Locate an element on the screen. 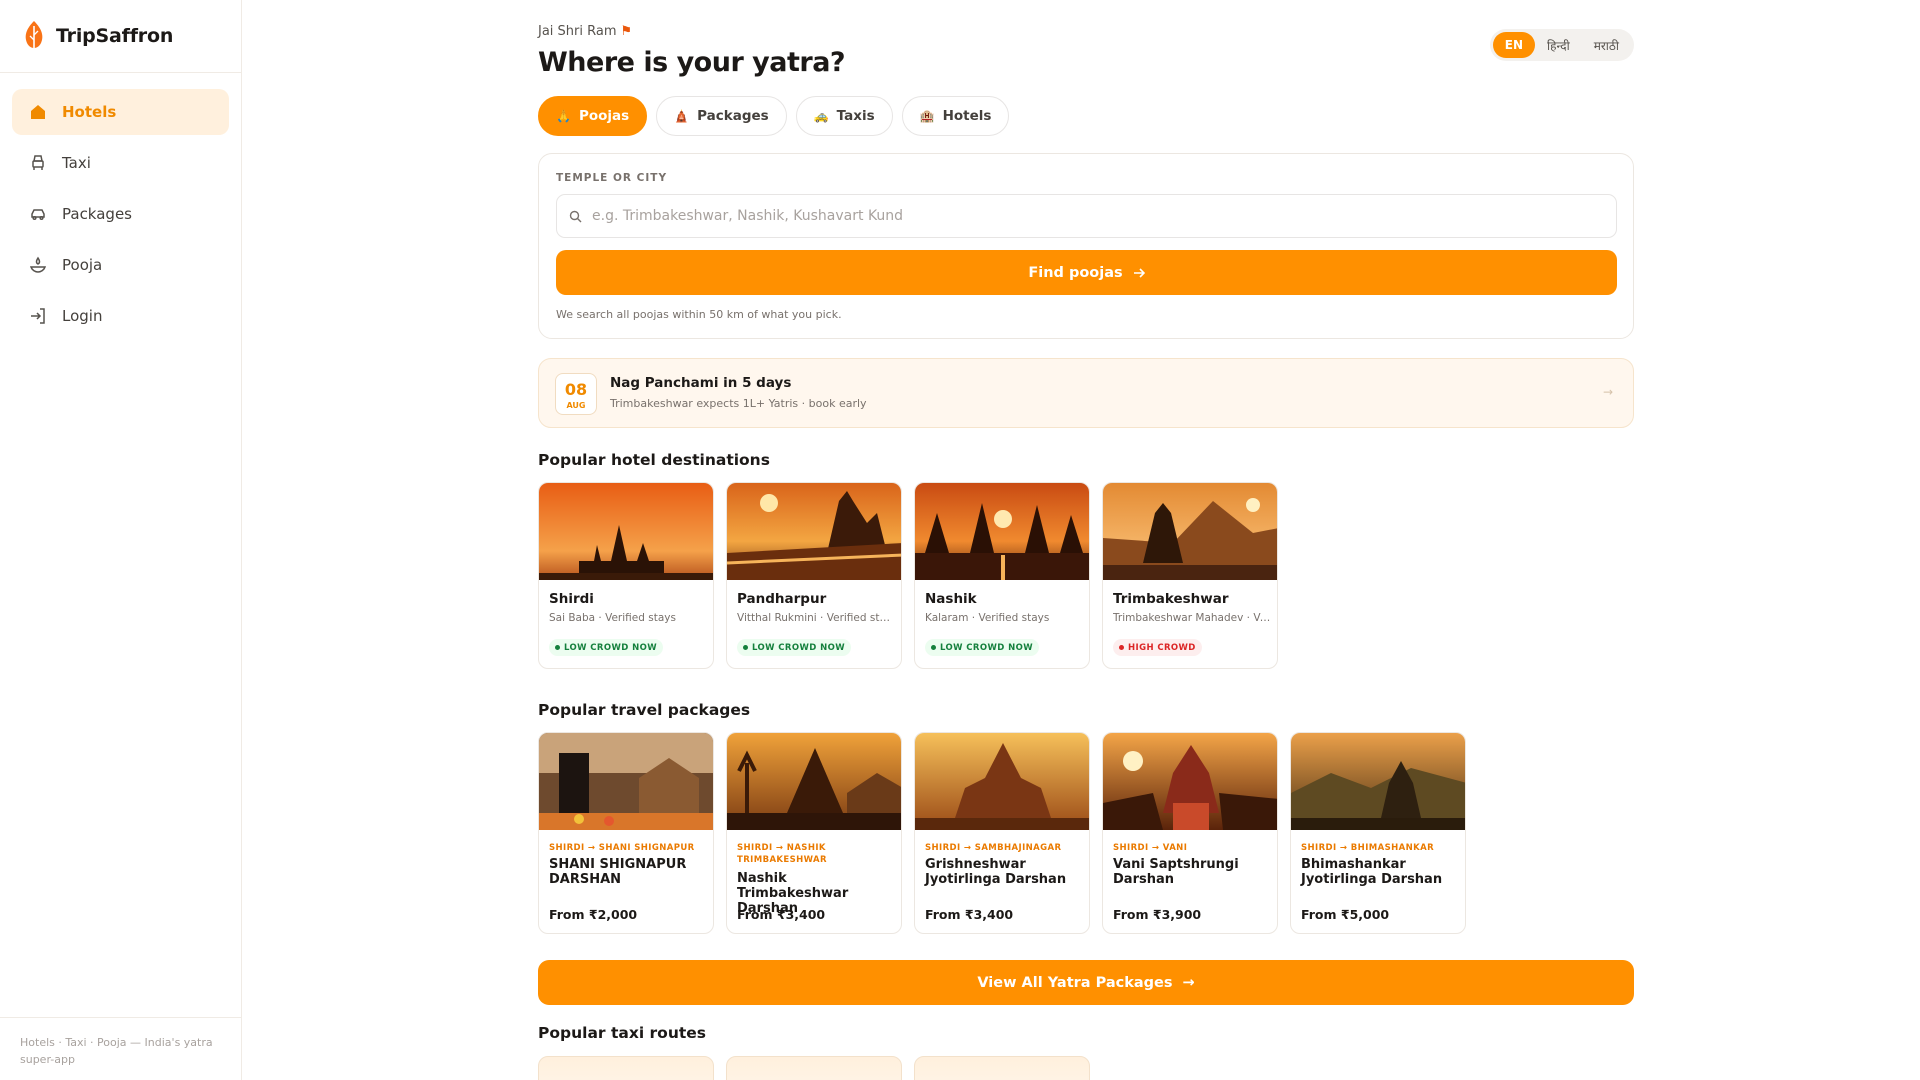 This screenshot has width=1920, height=1080. saffron-leaf-logo-icon is located at coordinates (34, 36).